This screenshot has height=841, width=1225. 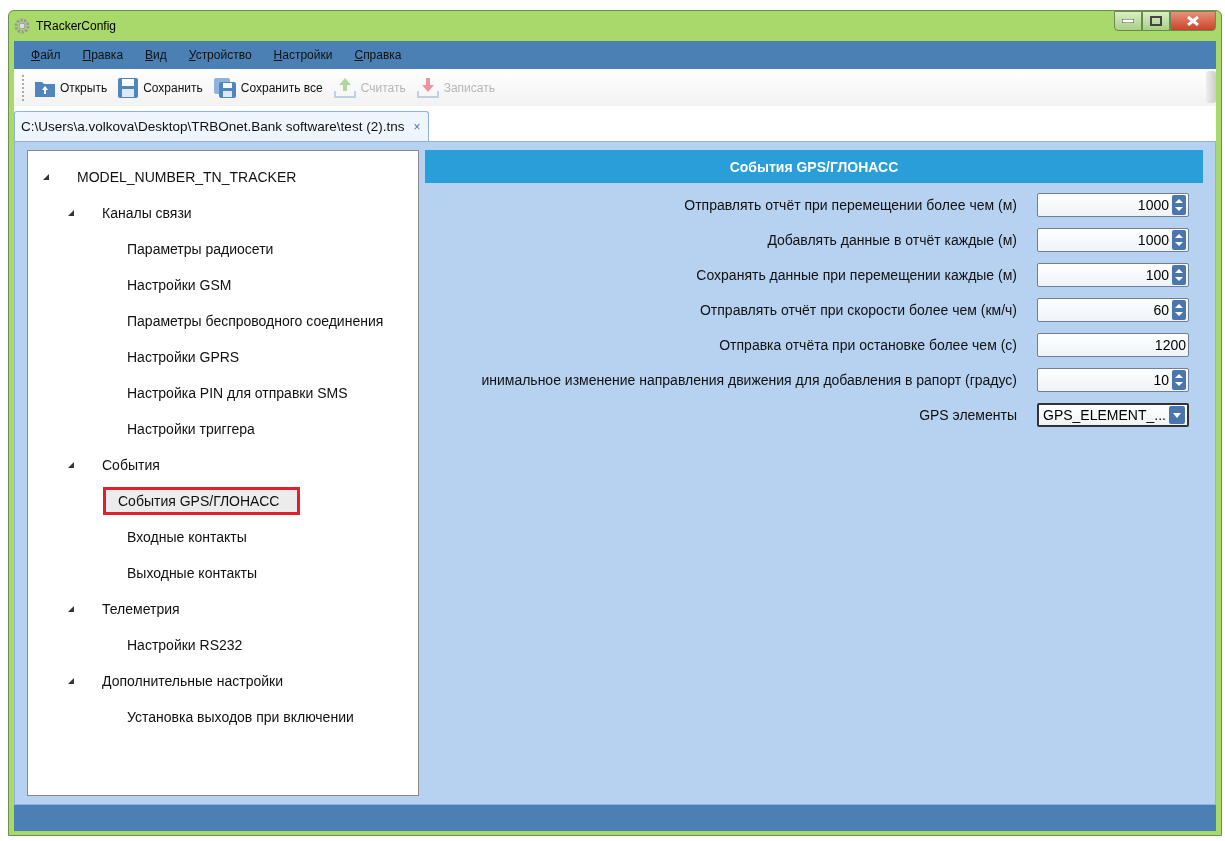 I want to click on spin-box: 100, so click(x=1113, y=275).